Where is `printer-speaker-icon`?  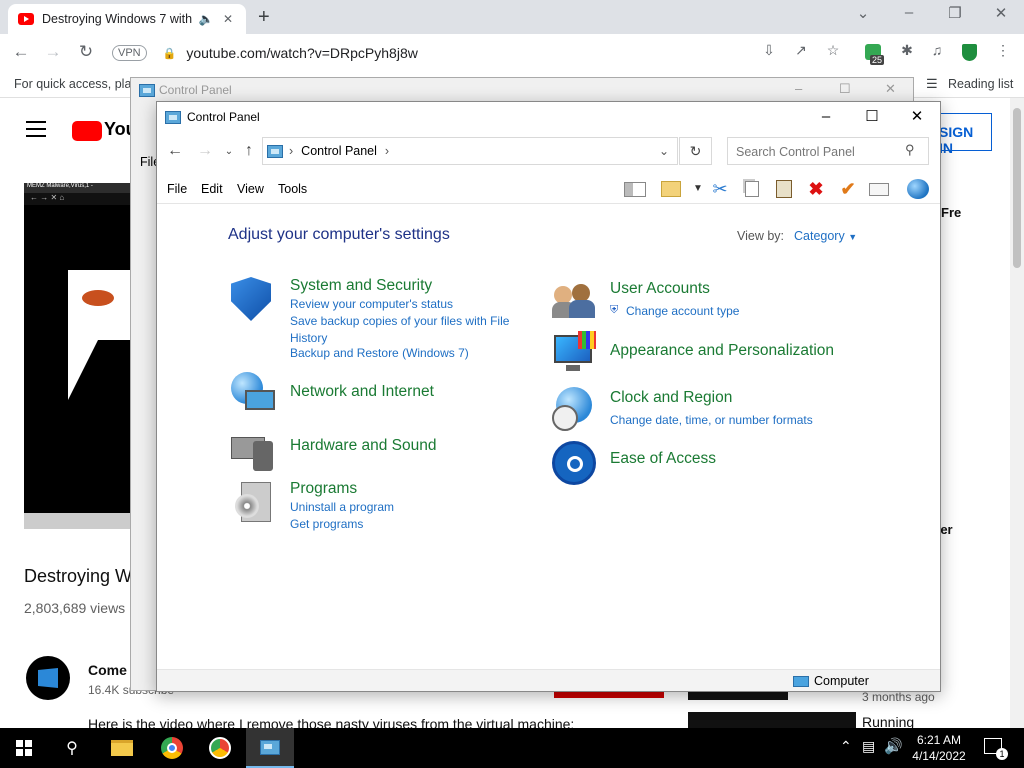 printer-speaker-icon is located at coordinates (253, 449).